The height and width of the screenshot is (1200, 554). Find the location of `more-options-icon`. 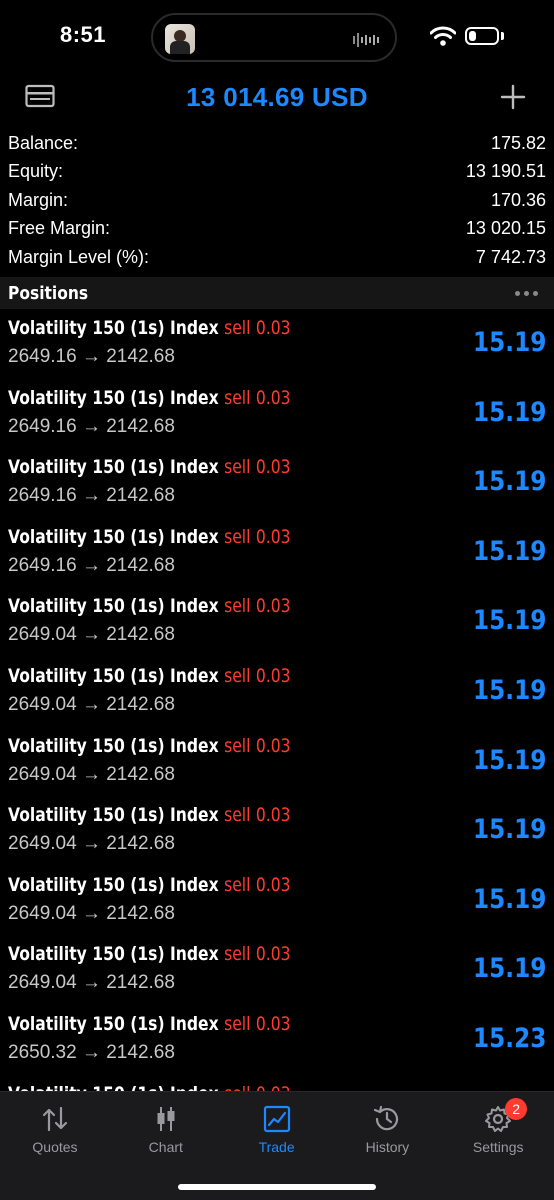

more-options-icon is located at coordinates (526, 293).